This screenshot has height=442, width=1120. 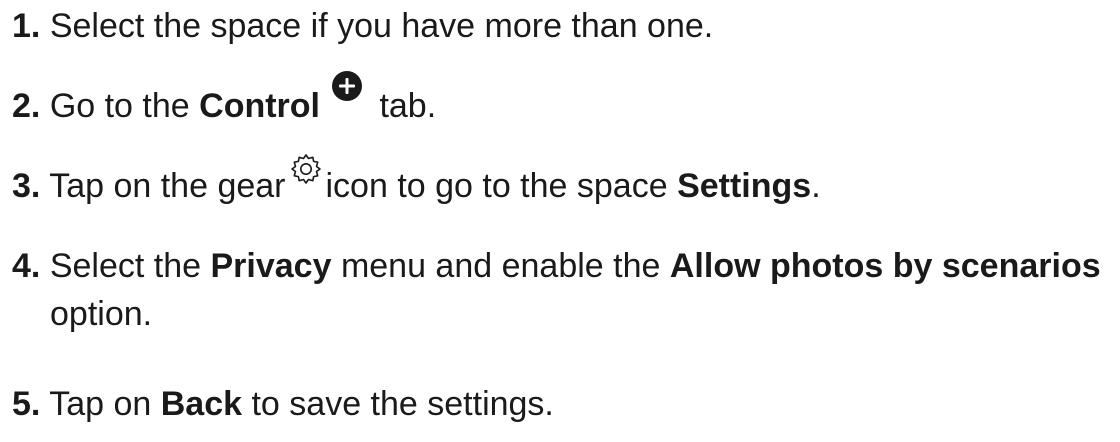 What do you see at coordinates (26, 106) in the screenshot?
I see `step-number: 2.` at bounding box center [26, 106].